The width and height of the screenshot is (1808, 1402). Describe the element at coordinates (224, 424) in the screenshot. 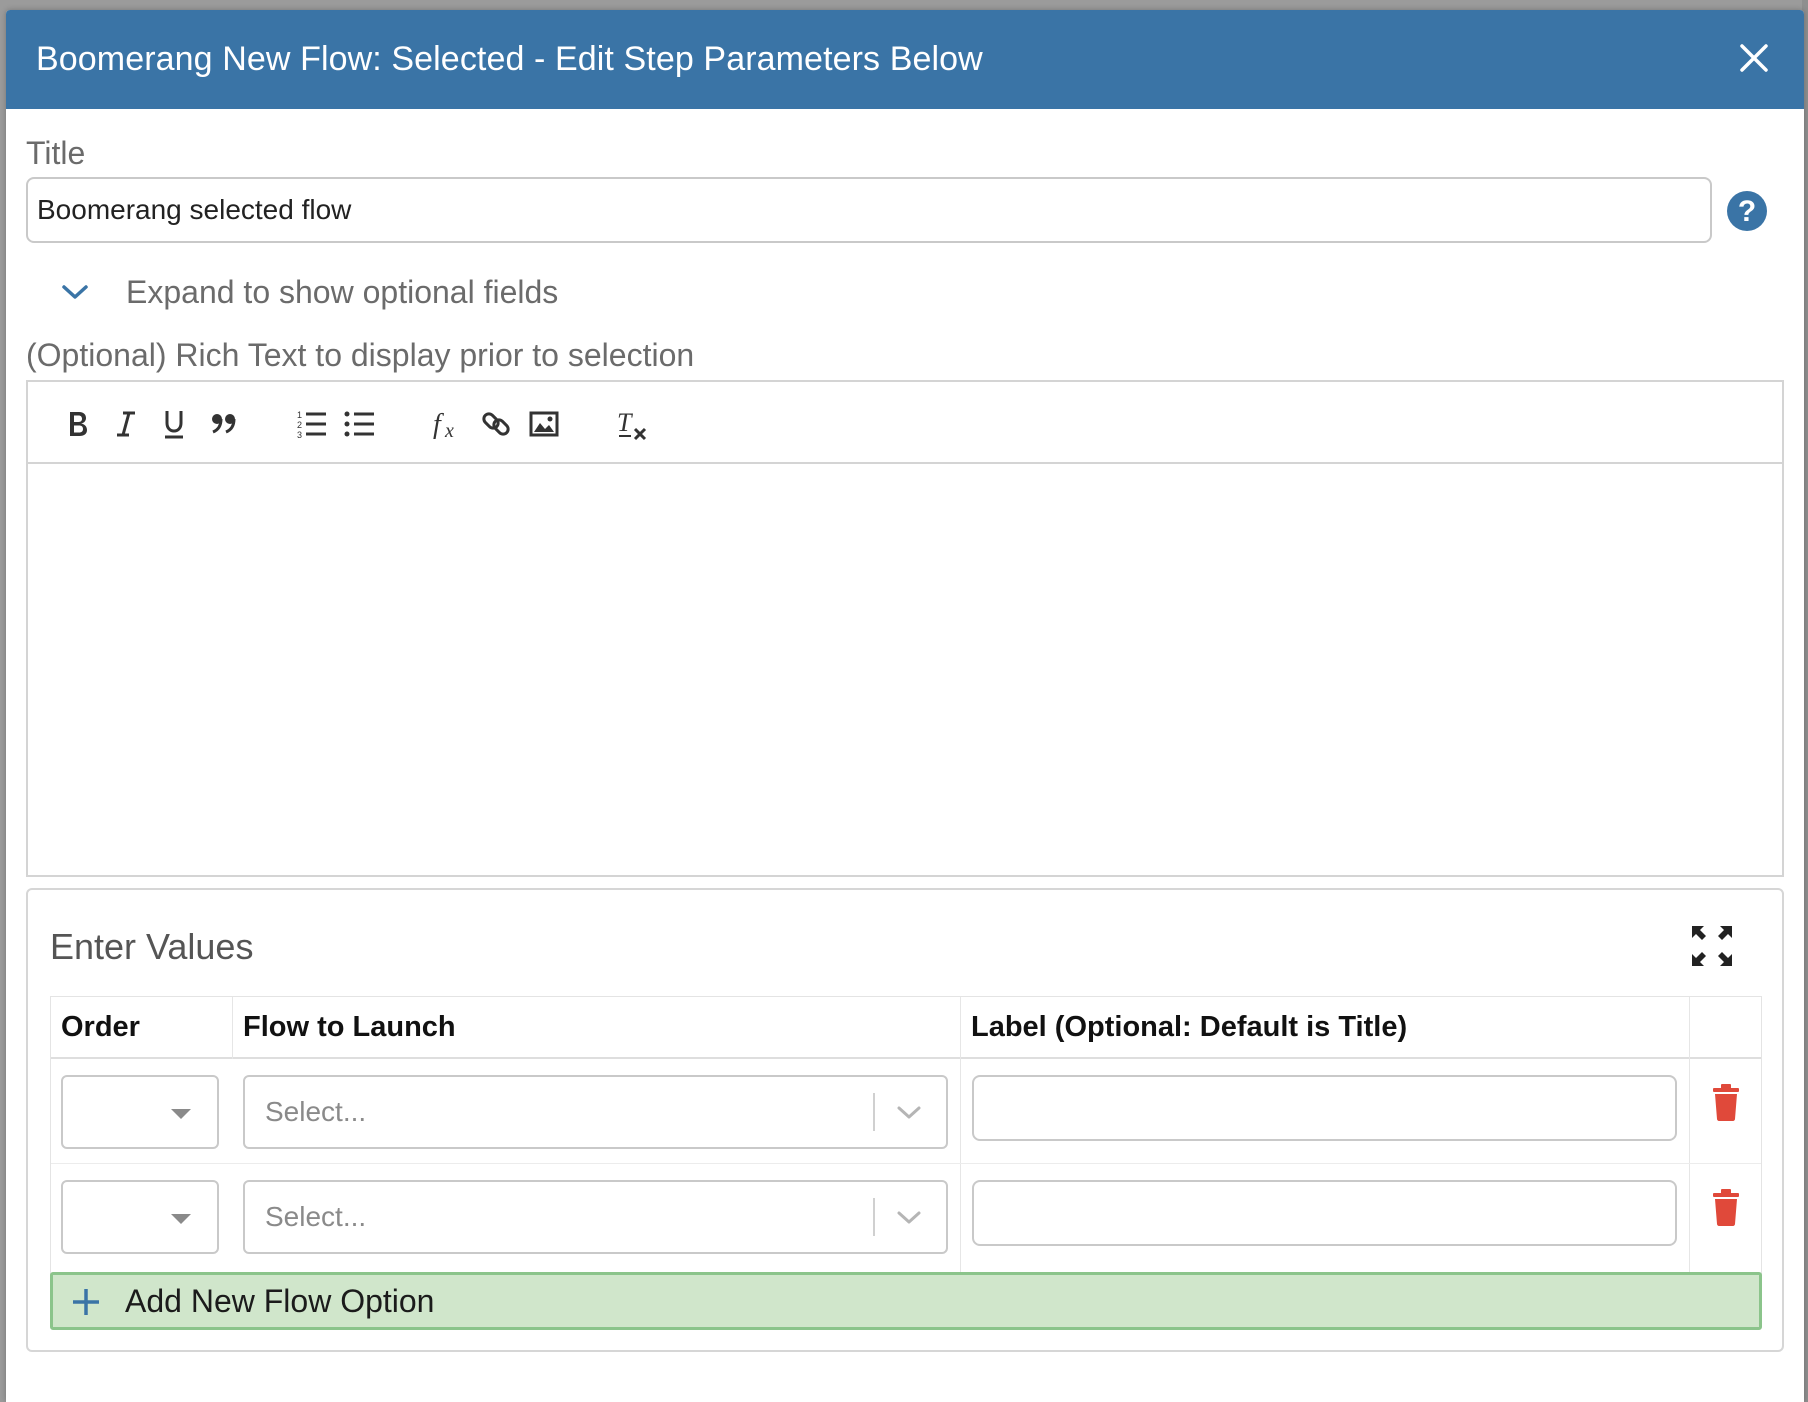

I see `blockquote-icon` at that location.